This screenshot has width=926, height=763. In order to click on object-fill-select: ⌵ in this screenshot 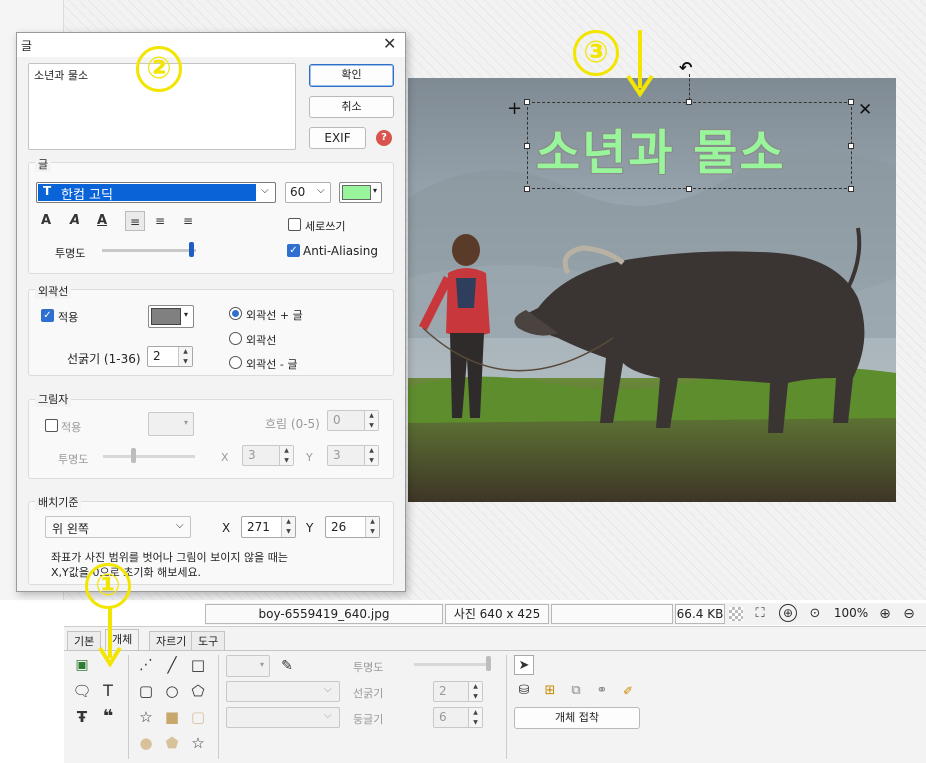, I will do `click(283, 717)`.